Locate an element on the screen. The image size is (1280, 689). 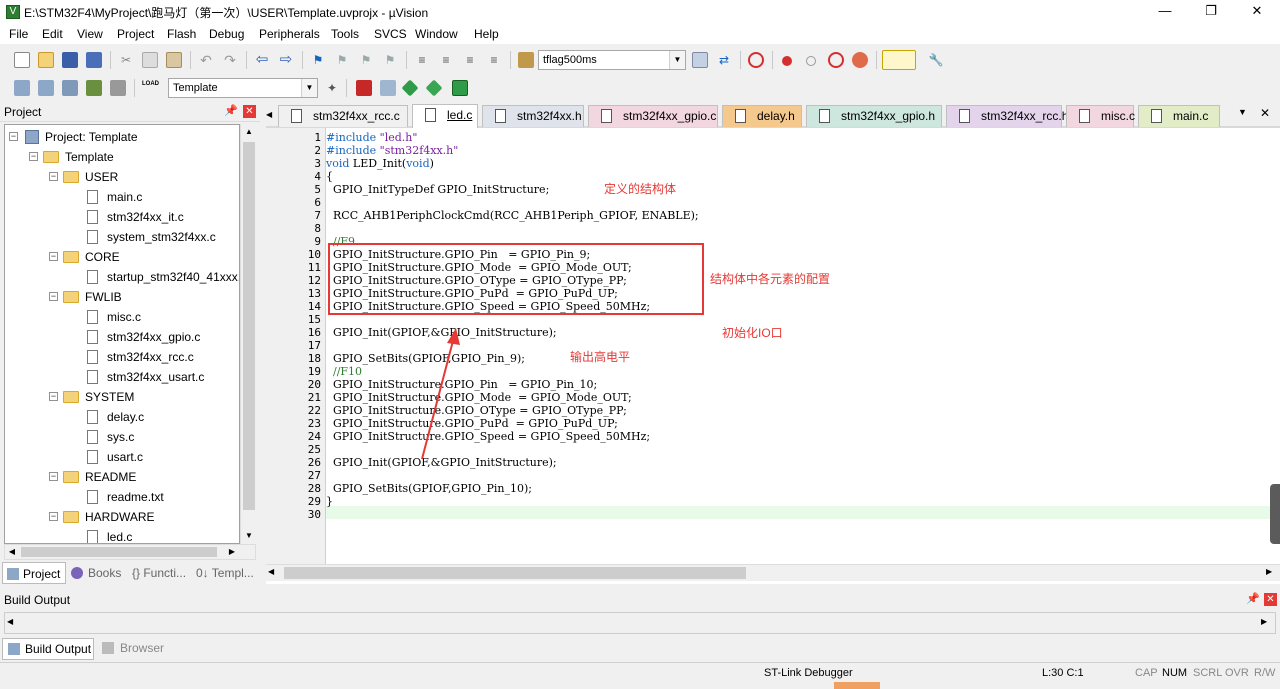
bookmark-icon: ⚑ is located at coordinates (318, 60).